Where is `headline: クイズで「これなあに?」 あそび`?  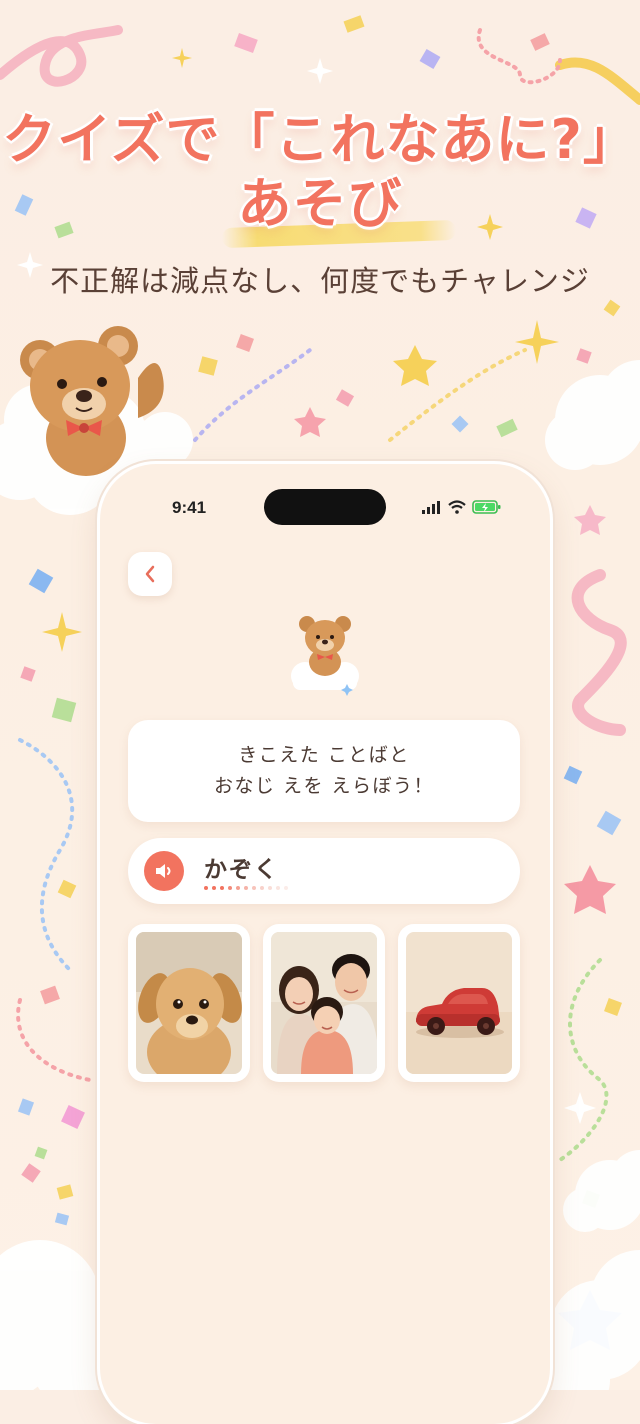
headline: クイズで「これなあに?」 あそび is located at coordinates (320, 171).